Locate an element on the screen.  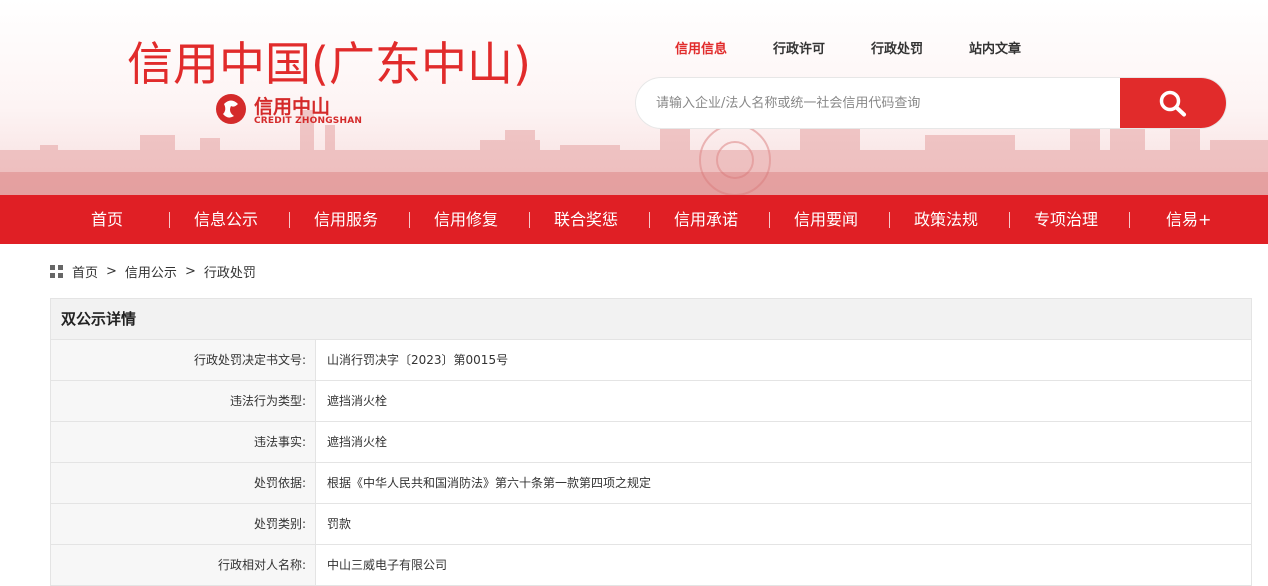
table-row: 处罚类别: 罚款 is located at coordinates (651, 524).